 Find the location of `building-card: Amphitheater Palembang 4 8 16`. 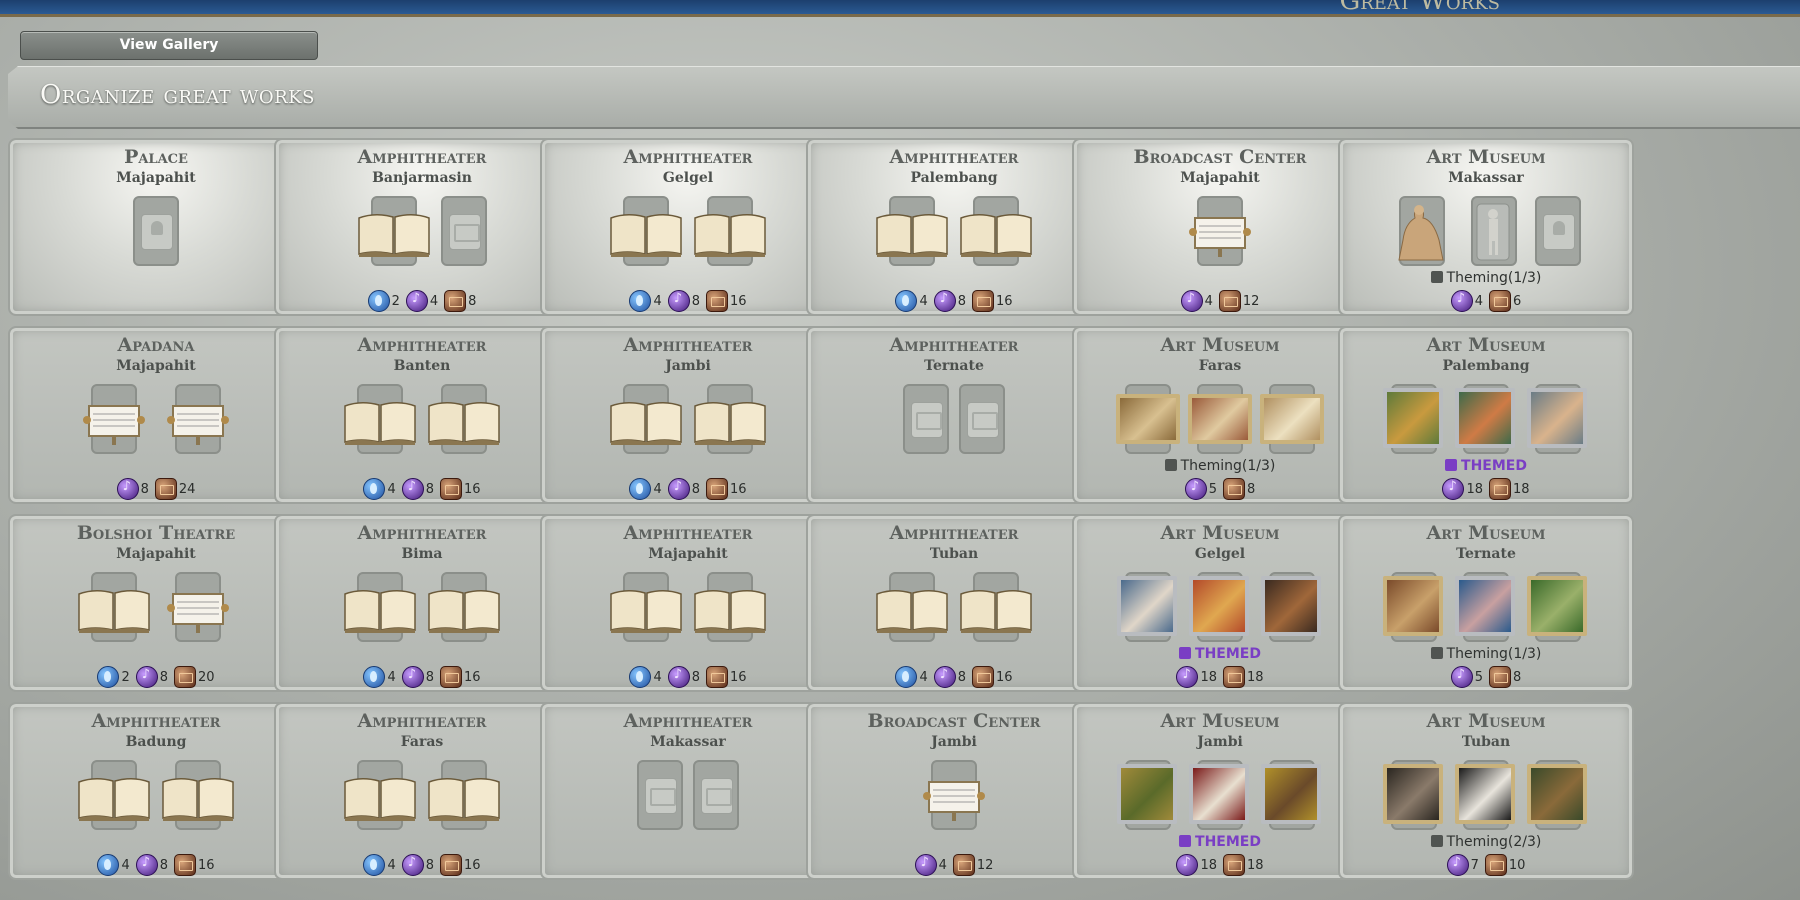

building-card: Amphitheater Palembang 4 8 16 is located at coordinates (954, 227).